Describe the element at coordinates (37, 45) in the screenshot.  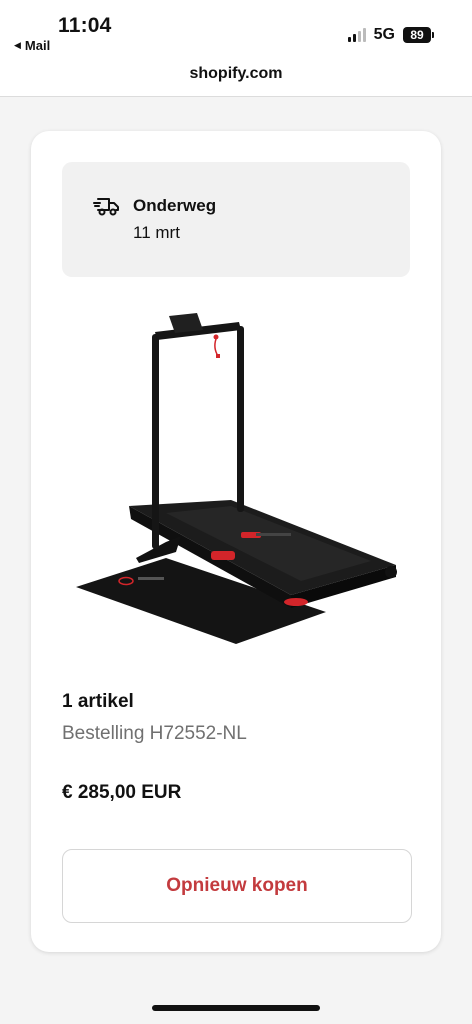
I see `back-app-label: Mail` at that location.